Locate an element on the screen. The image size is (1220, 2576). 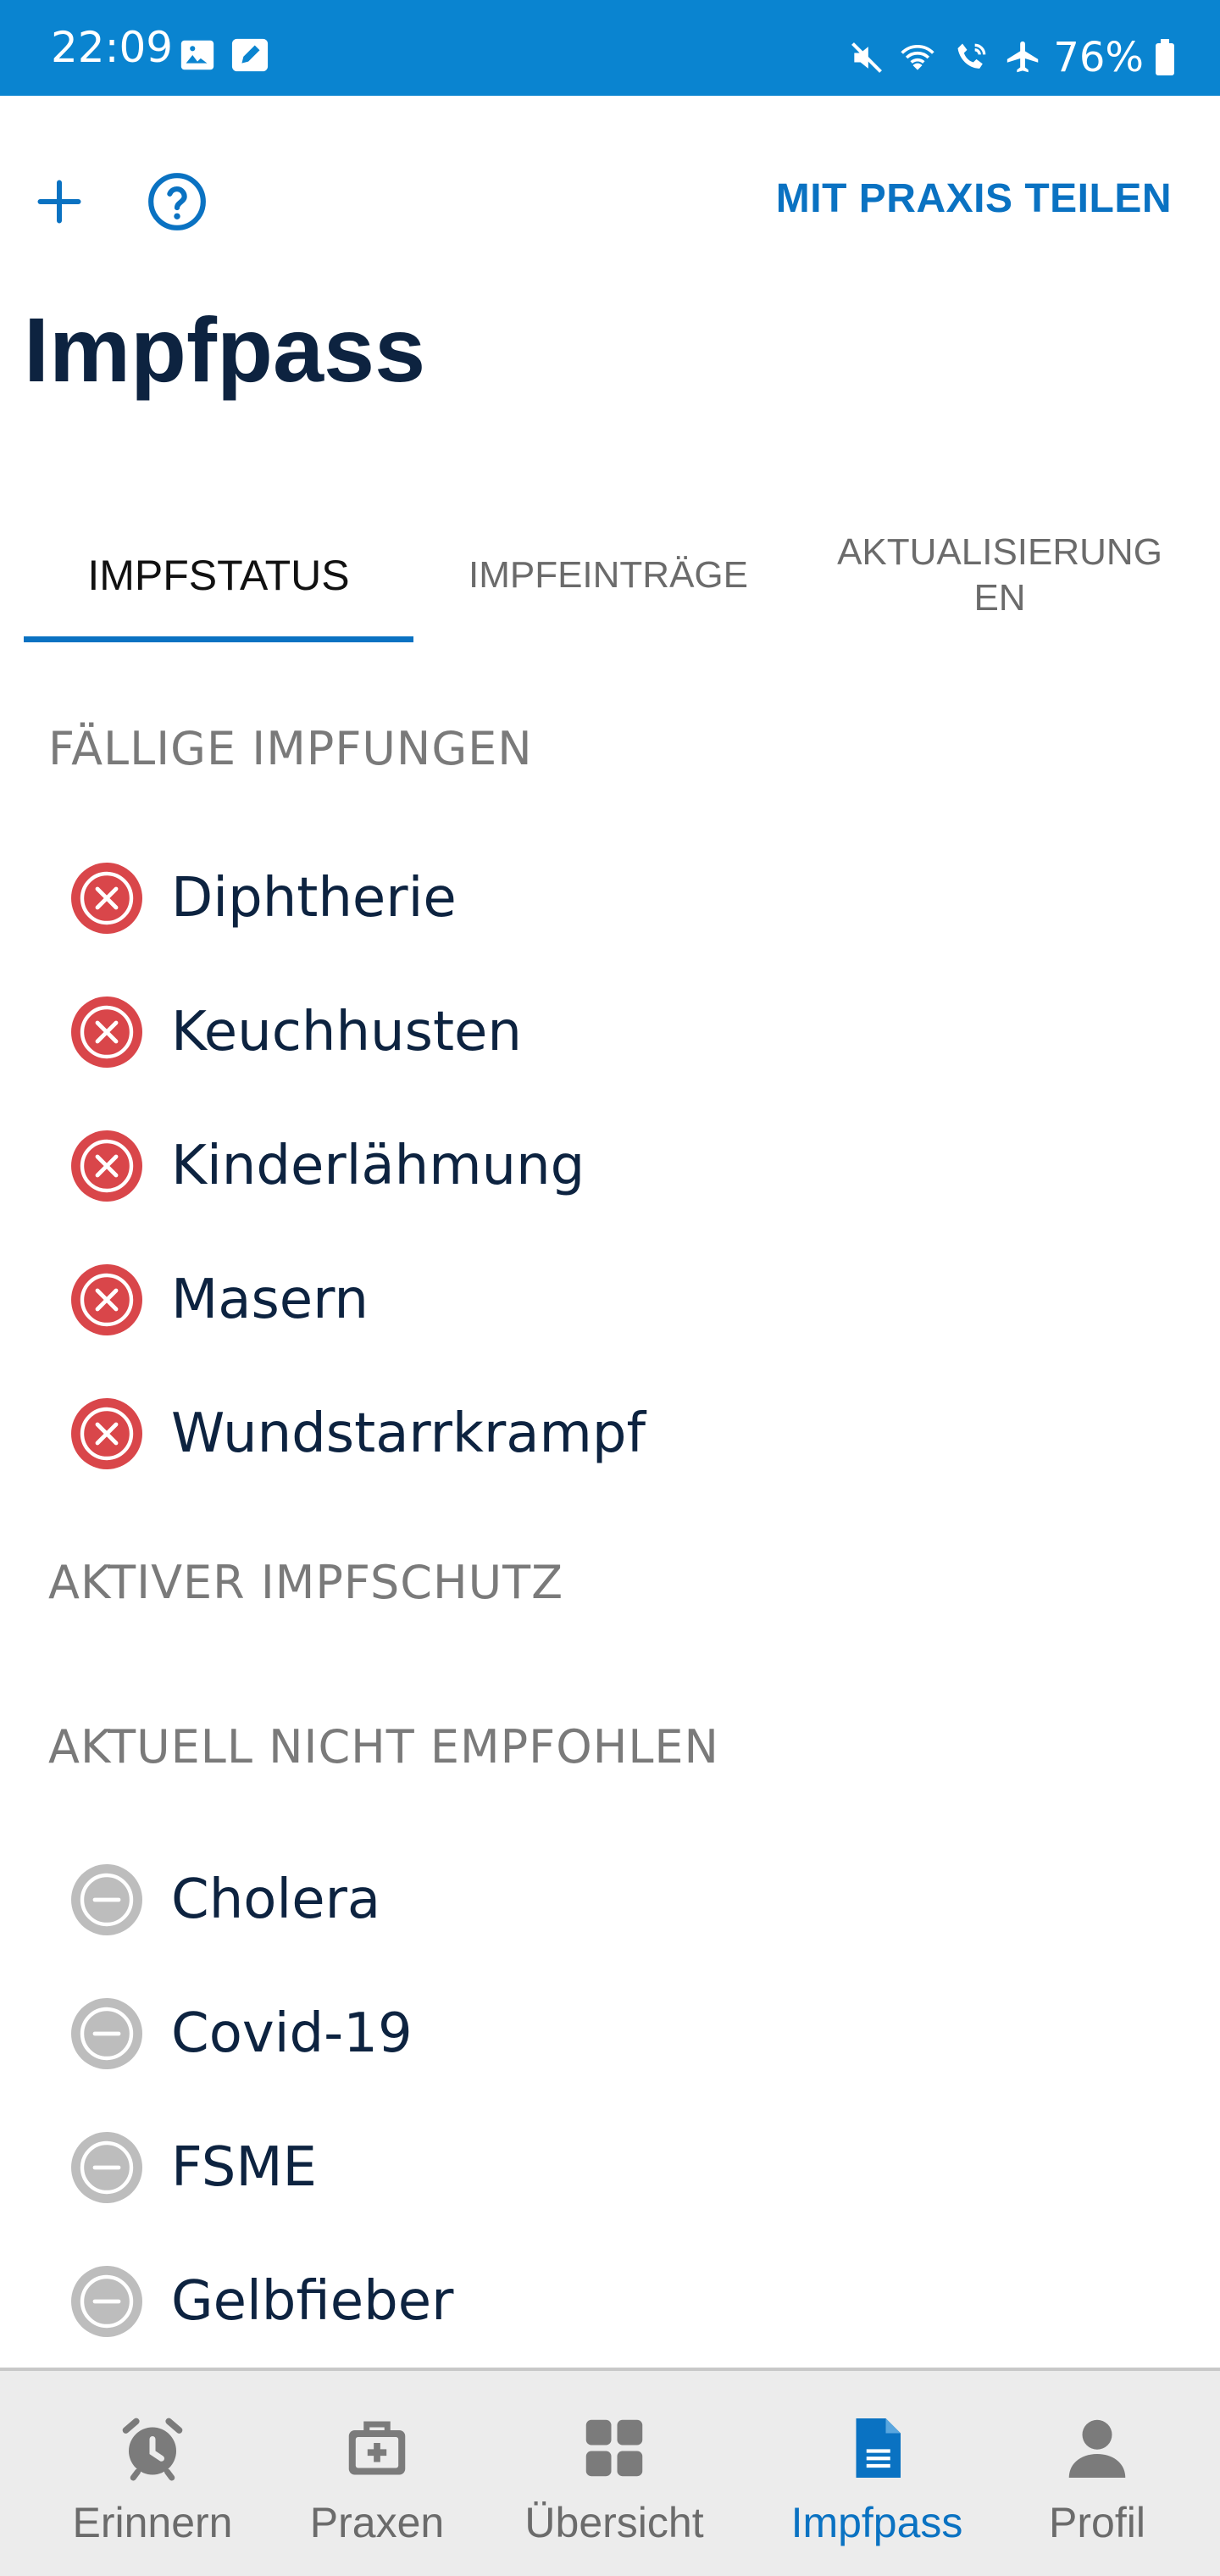
section-heading-active: AKTIVER IMPFSCHUTZ is located at coordinates (306, 1582).